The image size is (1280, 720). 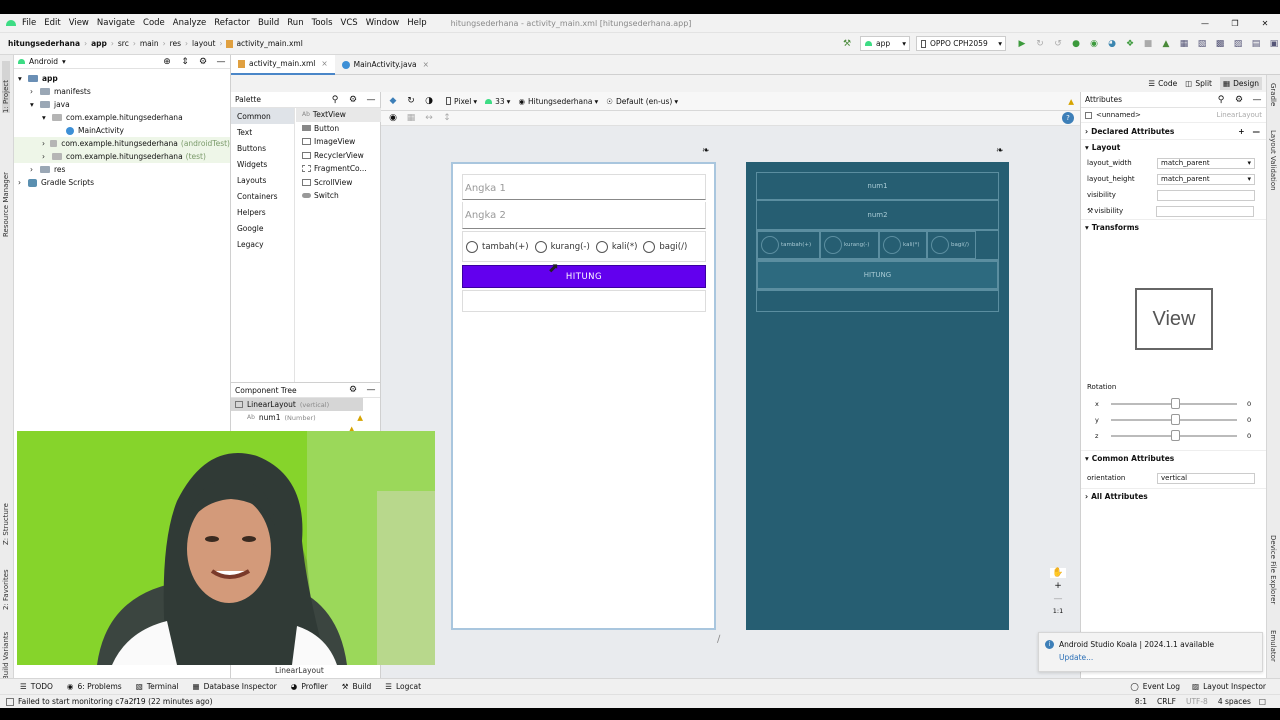 What do you see at coordinates (411, 101) in the screenshot?
I see `orientation-icon: ↻` at bounding box center [411, 101].